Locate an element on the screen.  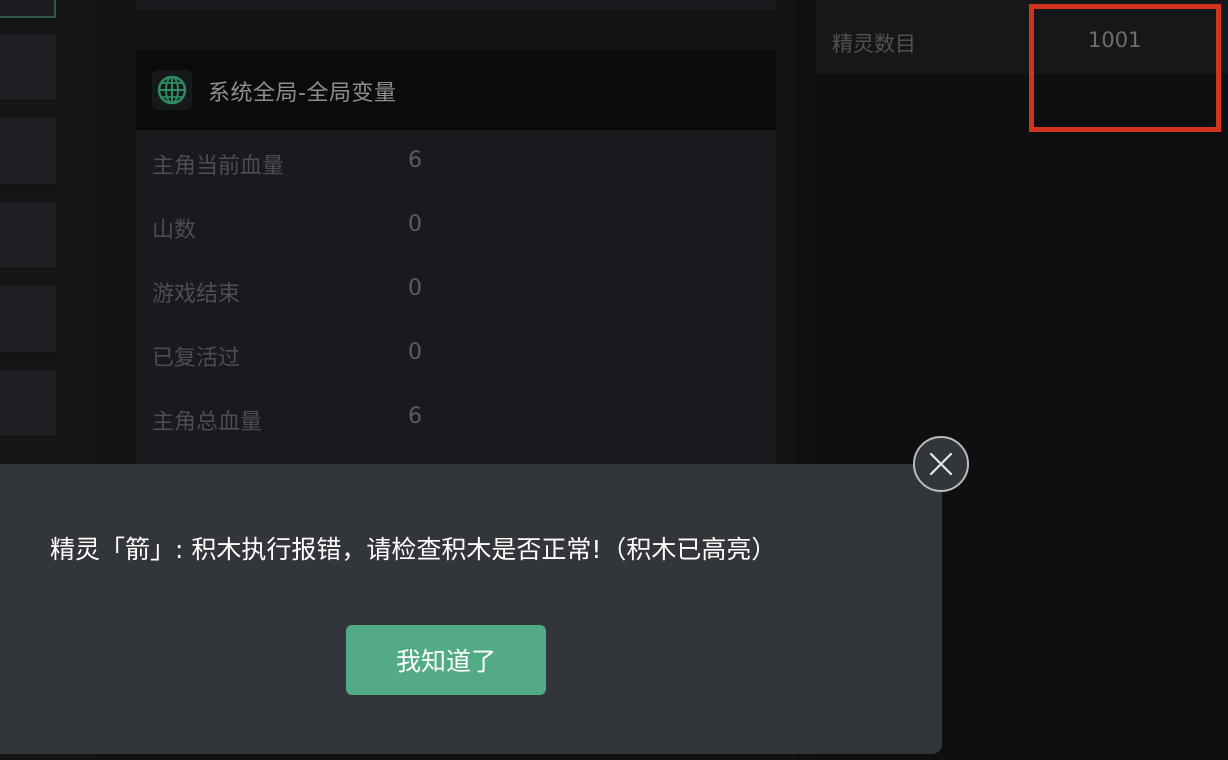
error-message: 精灵「箭」: 积木执行报错，请检查积木是否正常!（积木已高亮） is located at coordinates (413, 549).